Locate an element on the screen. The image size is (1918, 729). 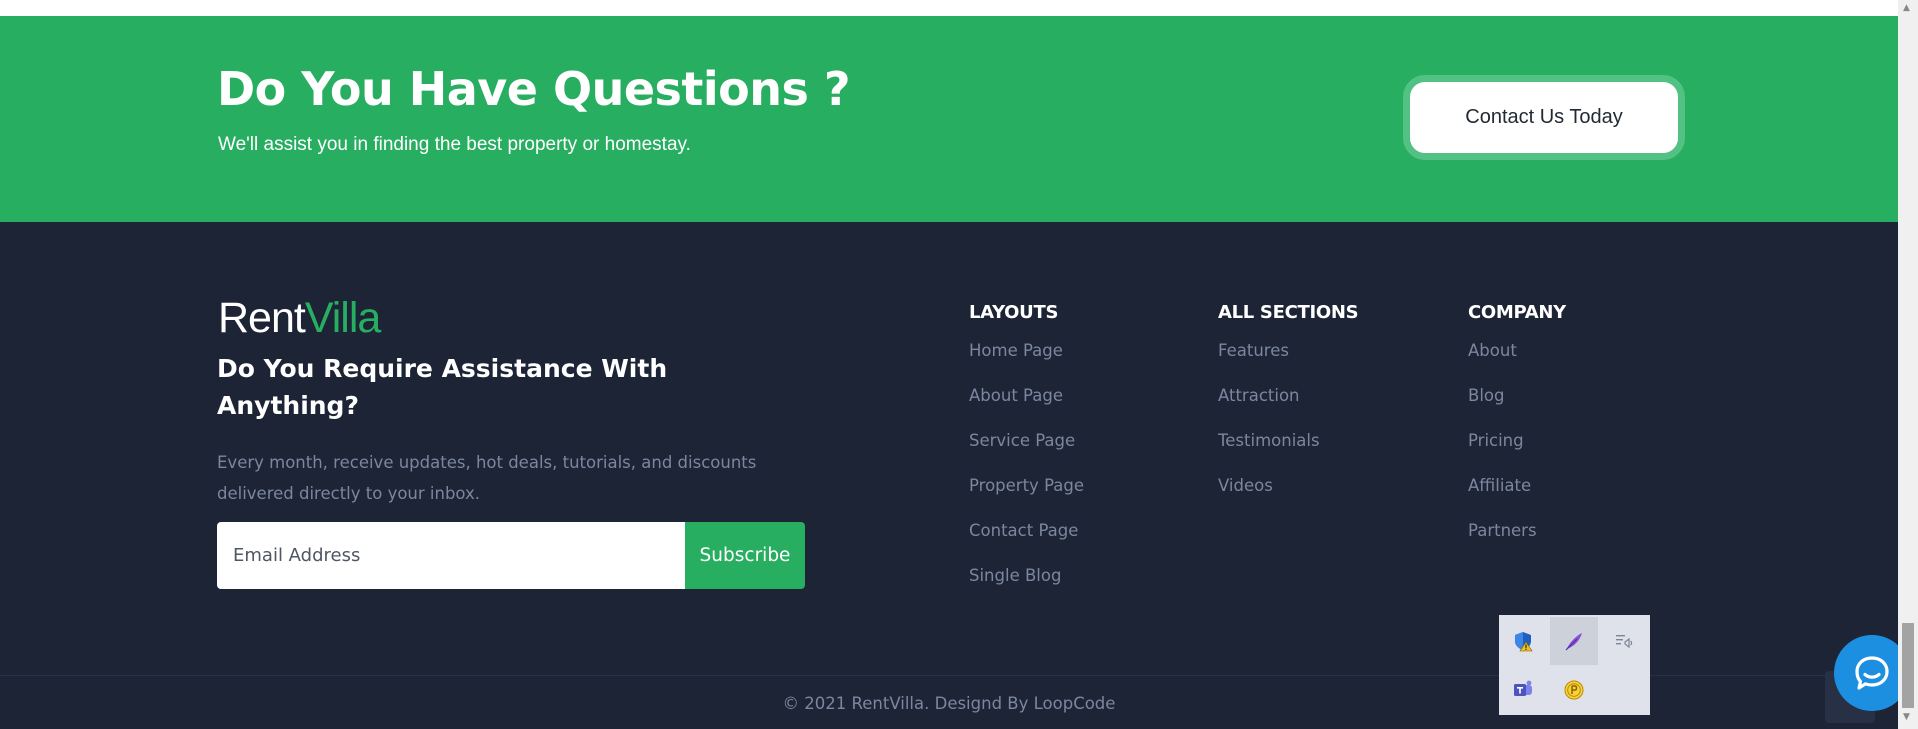
link-list: Features Attraction Testimonials Videos is located at coordinates (1288, 431).